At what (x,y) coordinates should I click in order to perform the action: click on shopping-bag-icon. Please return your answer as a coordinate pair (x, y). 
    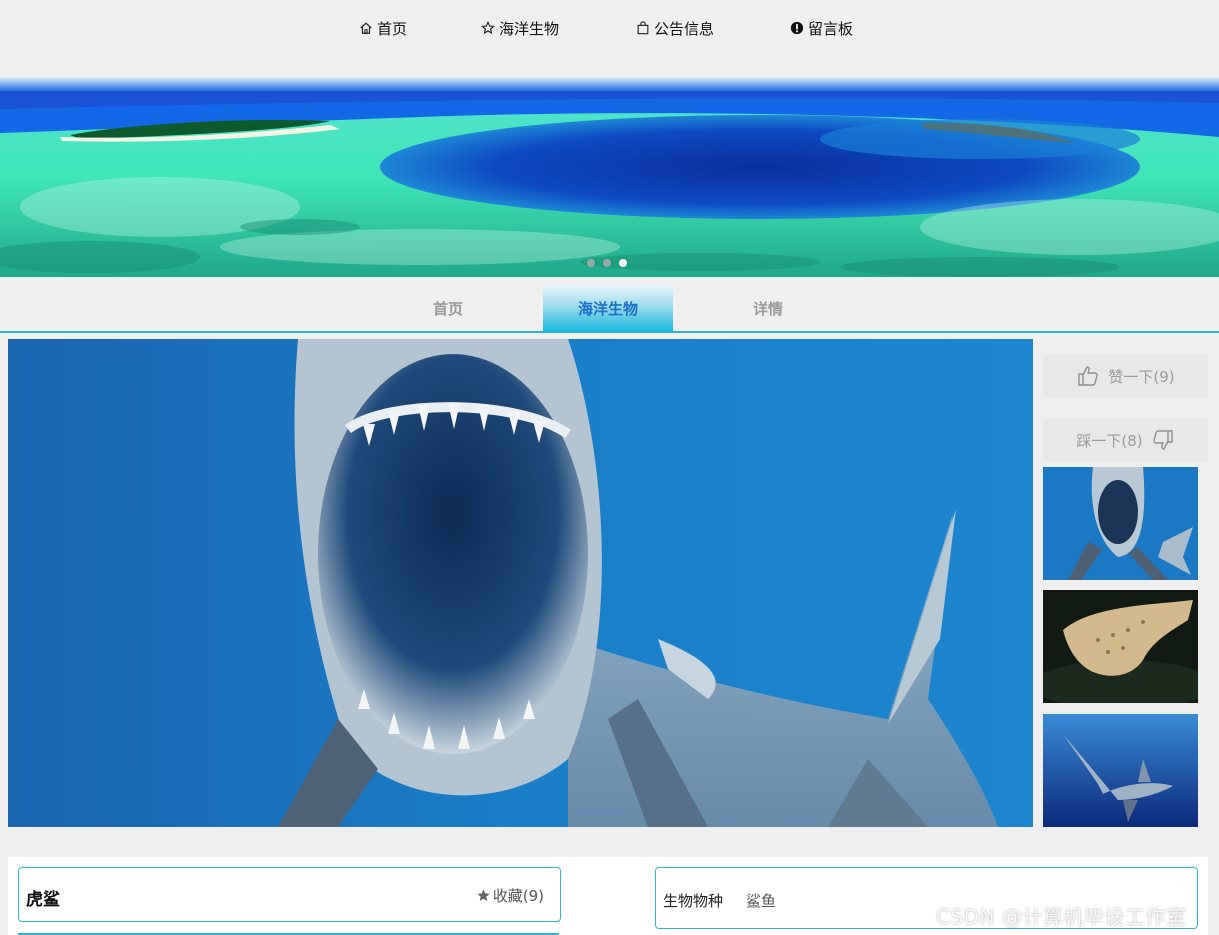
    Looking at the image, I should click on (643, 28).